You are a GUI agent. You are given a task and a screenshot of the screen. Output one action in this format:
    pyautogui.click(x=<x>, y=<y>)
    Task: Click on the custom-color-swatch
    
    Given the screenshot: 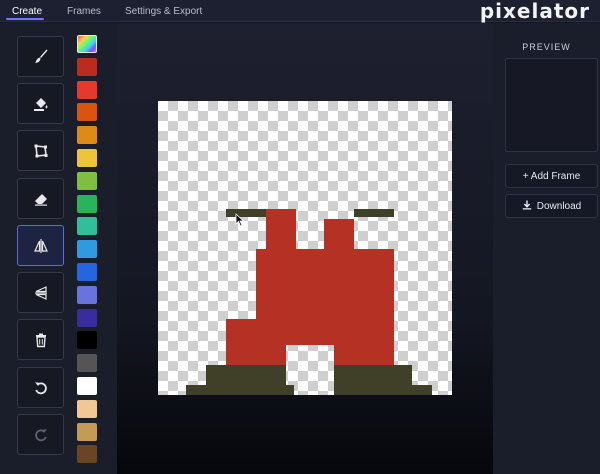 What is the action you would take?
    pyautogui.click(x=87, y=44)
    